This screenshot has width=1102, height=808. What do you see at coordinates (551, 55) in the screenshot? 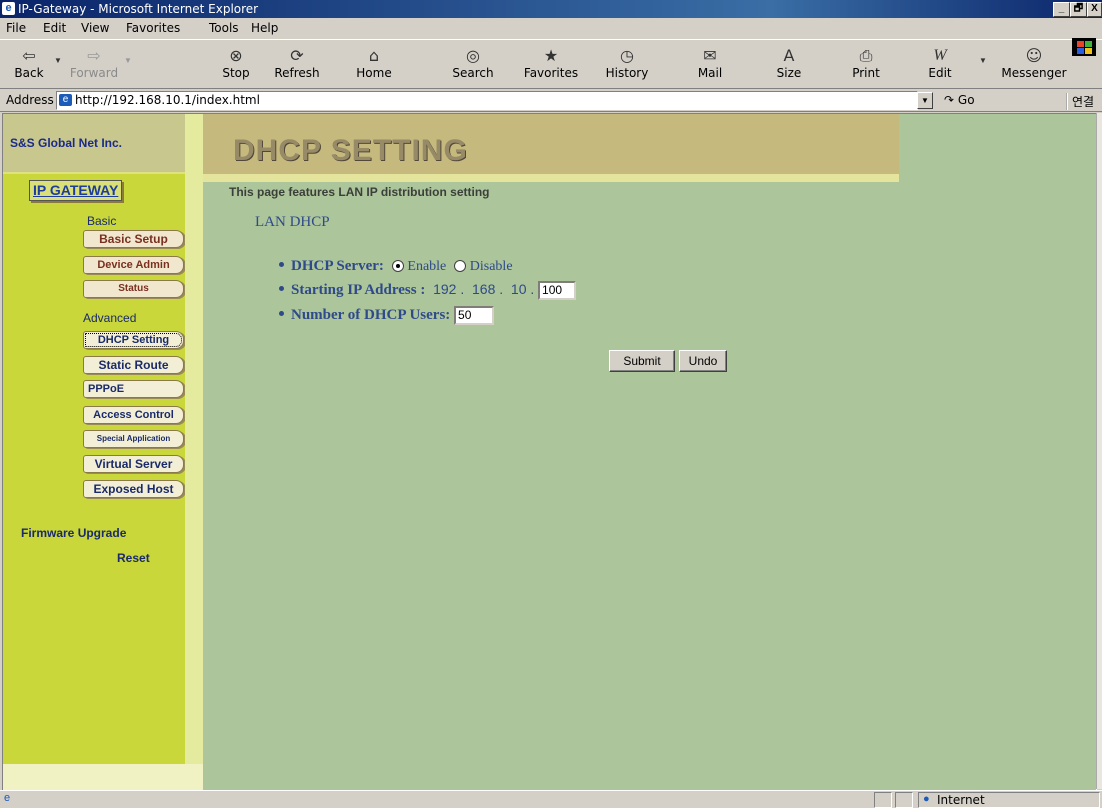
I see `favorites-icon: ★` at bounding box center [551, 55].